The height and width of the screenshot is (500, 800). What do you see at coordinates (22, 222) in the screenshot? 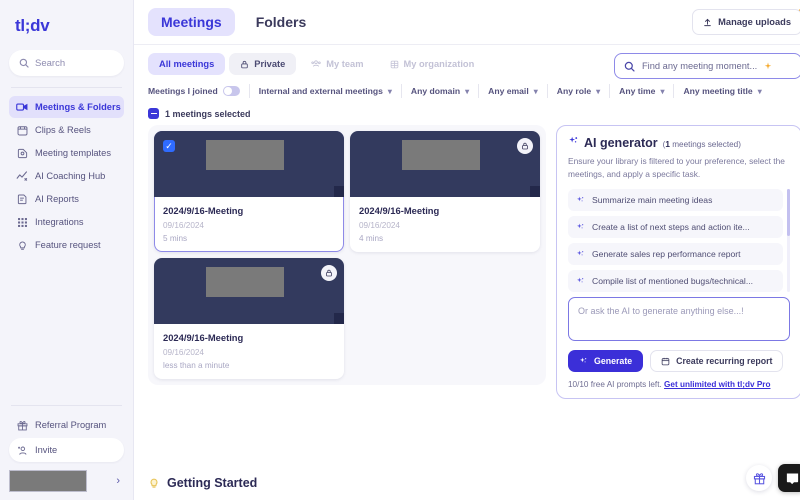
I see `grid-icon` at bounding box center [22, 222].